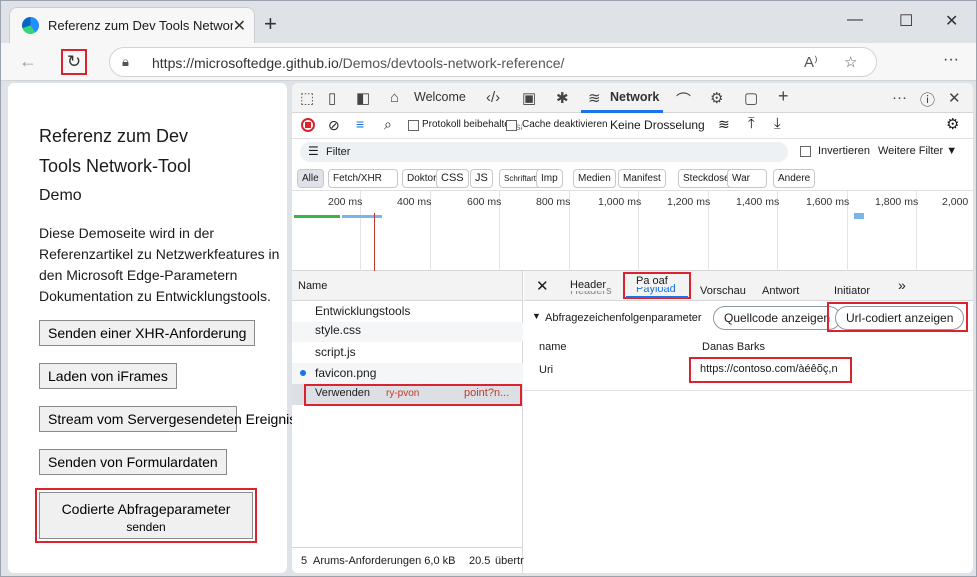 The image size is (977, 577). Describe the element at coordinates (520, 178) in the screenshot. I see `type-filter-font: Schriftart` at that location.